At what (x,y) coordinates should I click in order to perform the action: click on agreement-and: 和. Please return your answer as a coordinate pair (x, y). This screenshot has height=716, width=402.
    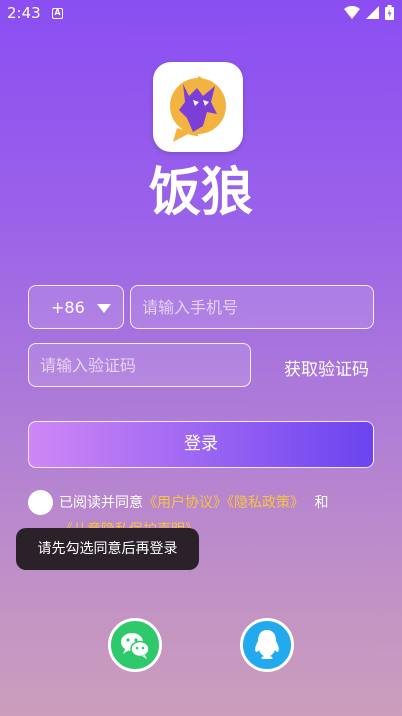
    Looking at the image, I should click on (321, 503).